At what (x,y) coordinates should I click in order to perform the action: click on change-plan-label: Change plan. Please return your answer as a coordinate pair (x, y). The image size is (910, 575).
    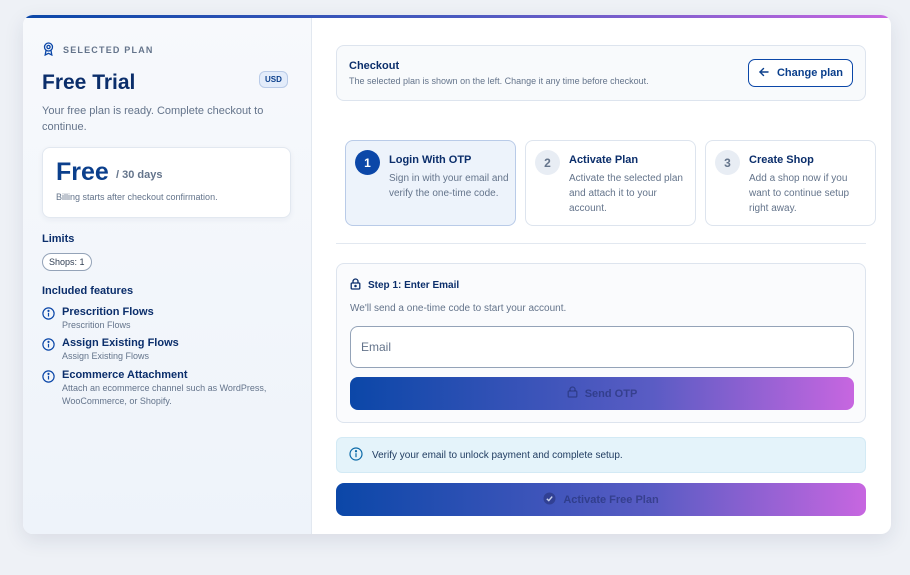
    Looking at the image, I should click on (809, 73).